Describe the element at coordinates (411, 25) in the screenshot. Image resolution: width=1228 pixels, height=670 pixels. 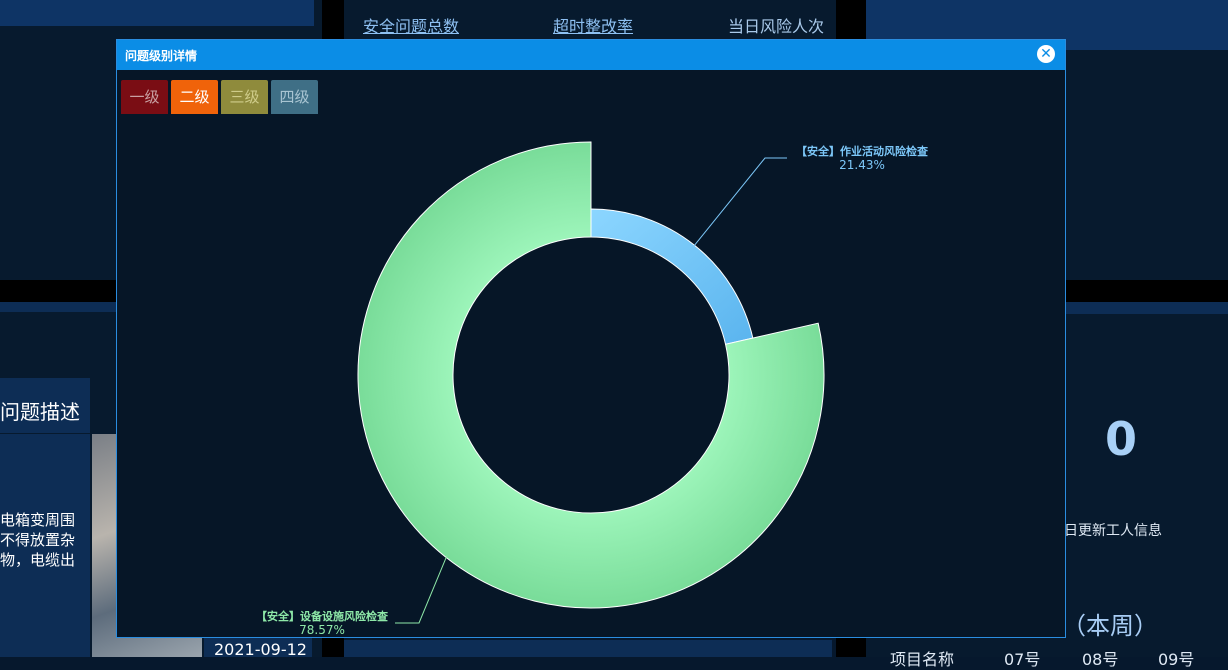
I see `total-issues-link: 安全问题总数` at that location.